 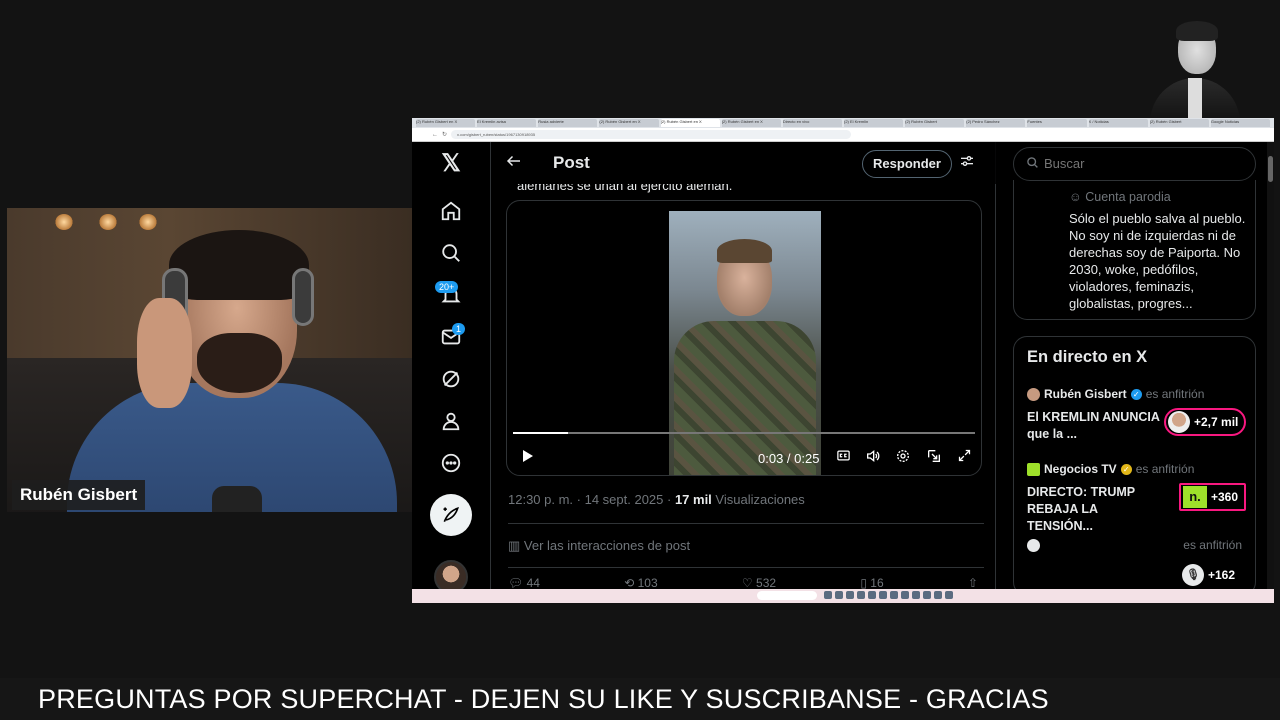 I want to click on browser-tab: (2) El Kremlin, so click(x=873, y=123).